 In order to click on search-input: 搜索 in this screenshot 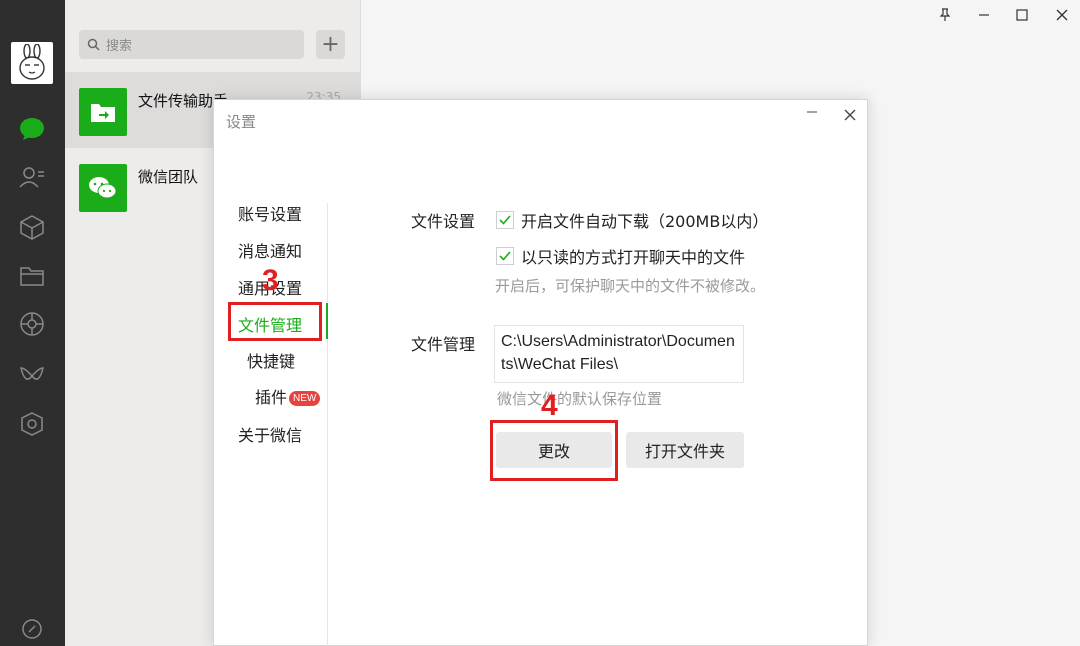, I will do `click(191, 44)`.